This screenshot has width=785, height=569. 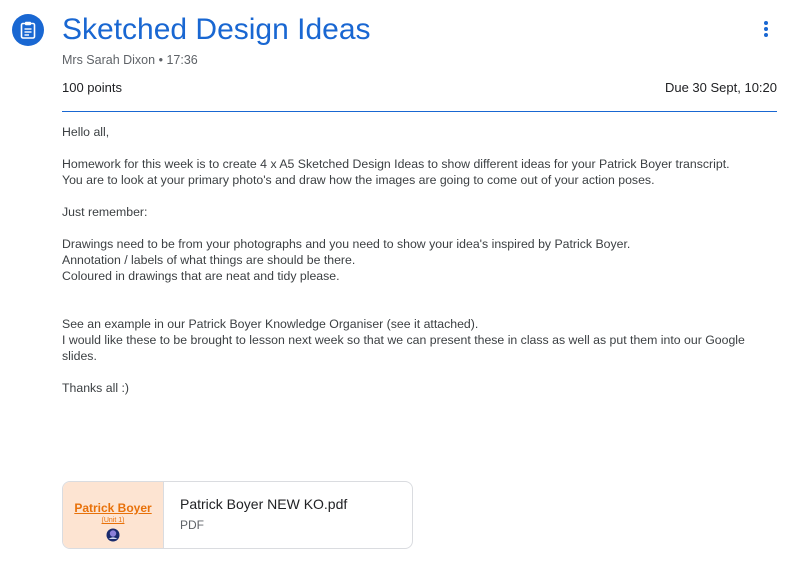 I want to click on paragraph-greeting: Hello all,, so click(x=419, y=132).